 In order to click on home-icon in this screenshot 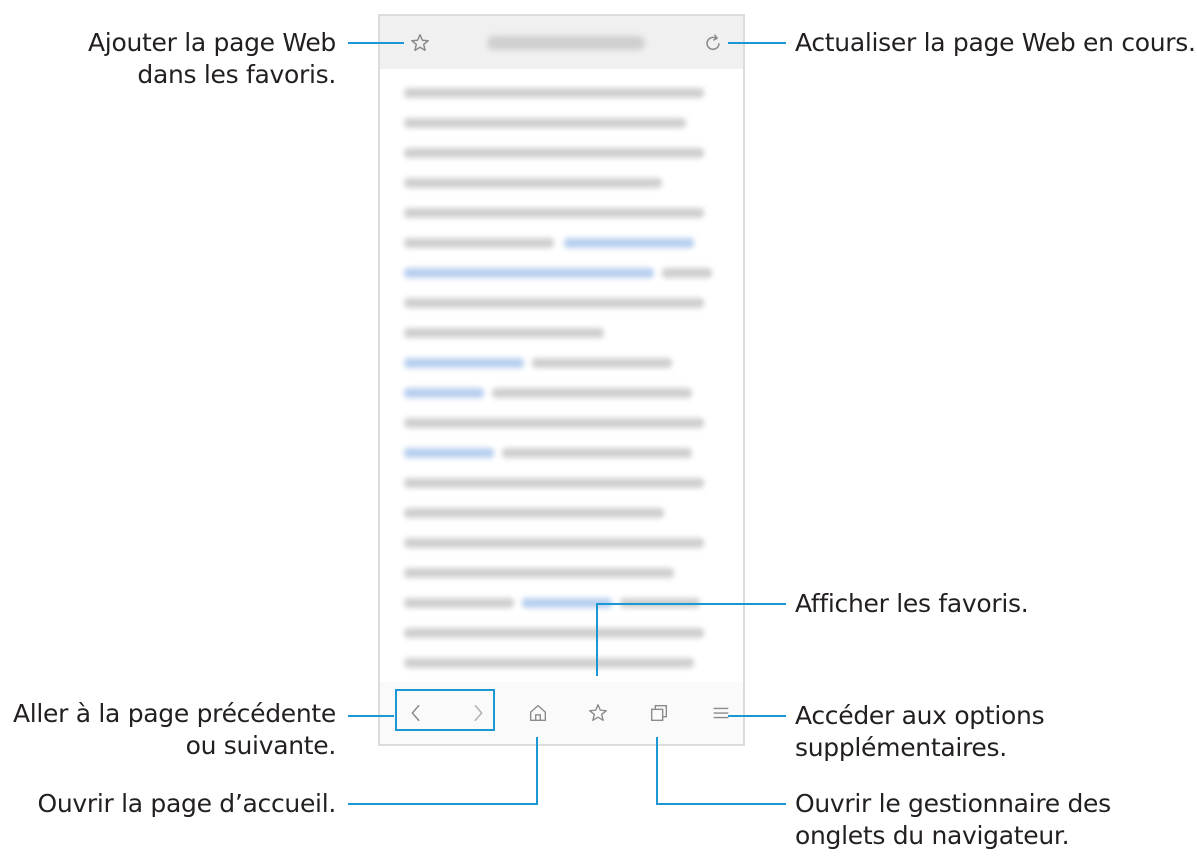, I will do `click(538, 713)`.